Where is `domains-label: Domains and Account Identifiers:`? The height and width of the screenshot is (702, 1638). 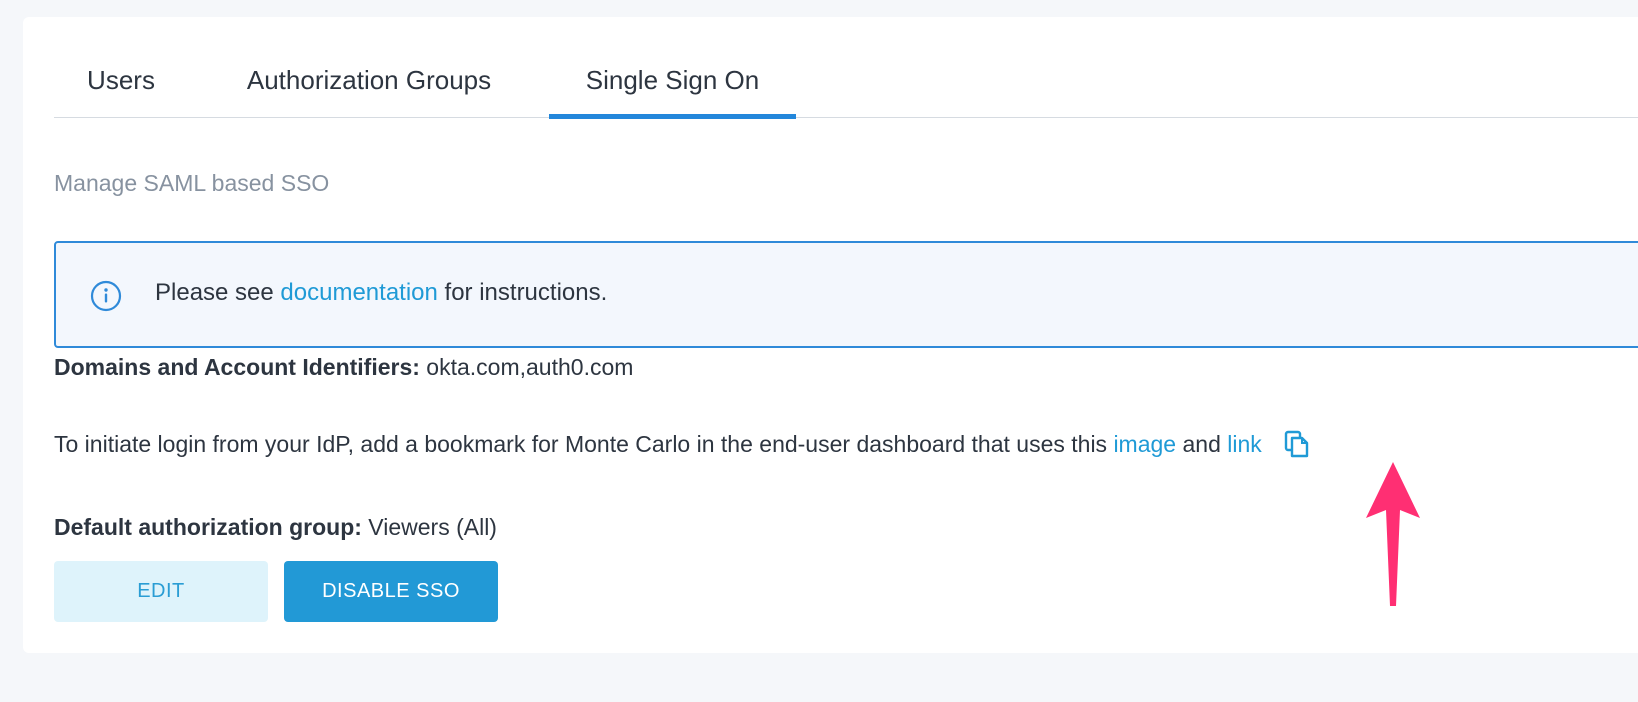
domains-label: Domains and Account Identifiers: is located at coordinates (237, 367).